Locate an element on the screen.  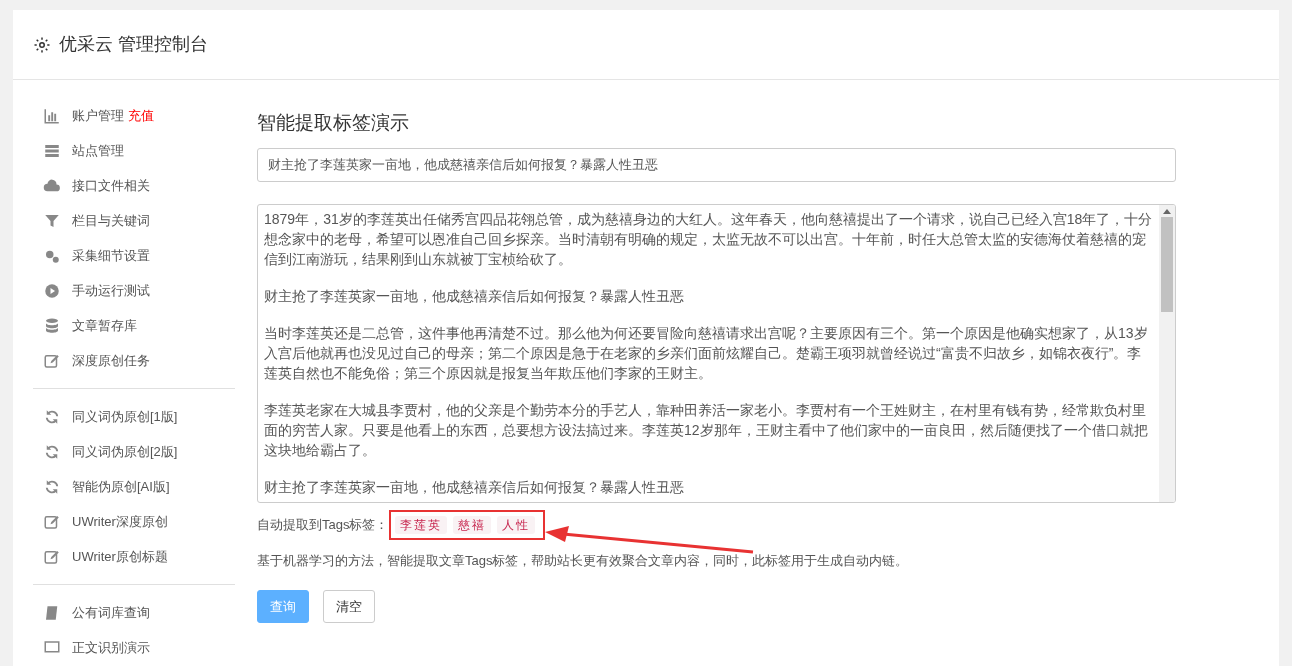
settings-icon is located at coordinates (42, 44).